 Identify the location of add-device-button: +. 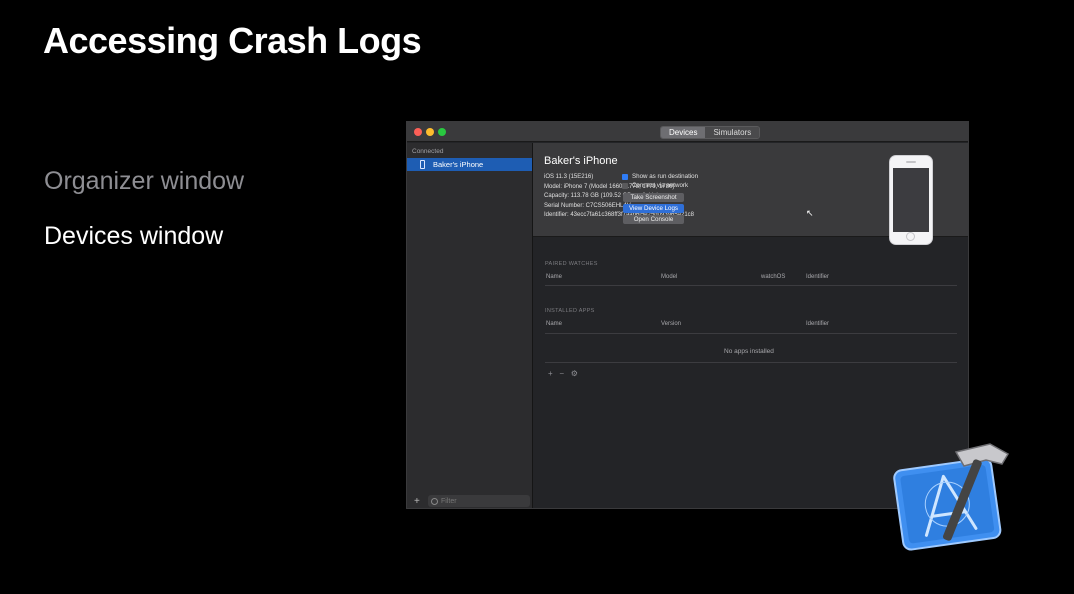
(418, 501).